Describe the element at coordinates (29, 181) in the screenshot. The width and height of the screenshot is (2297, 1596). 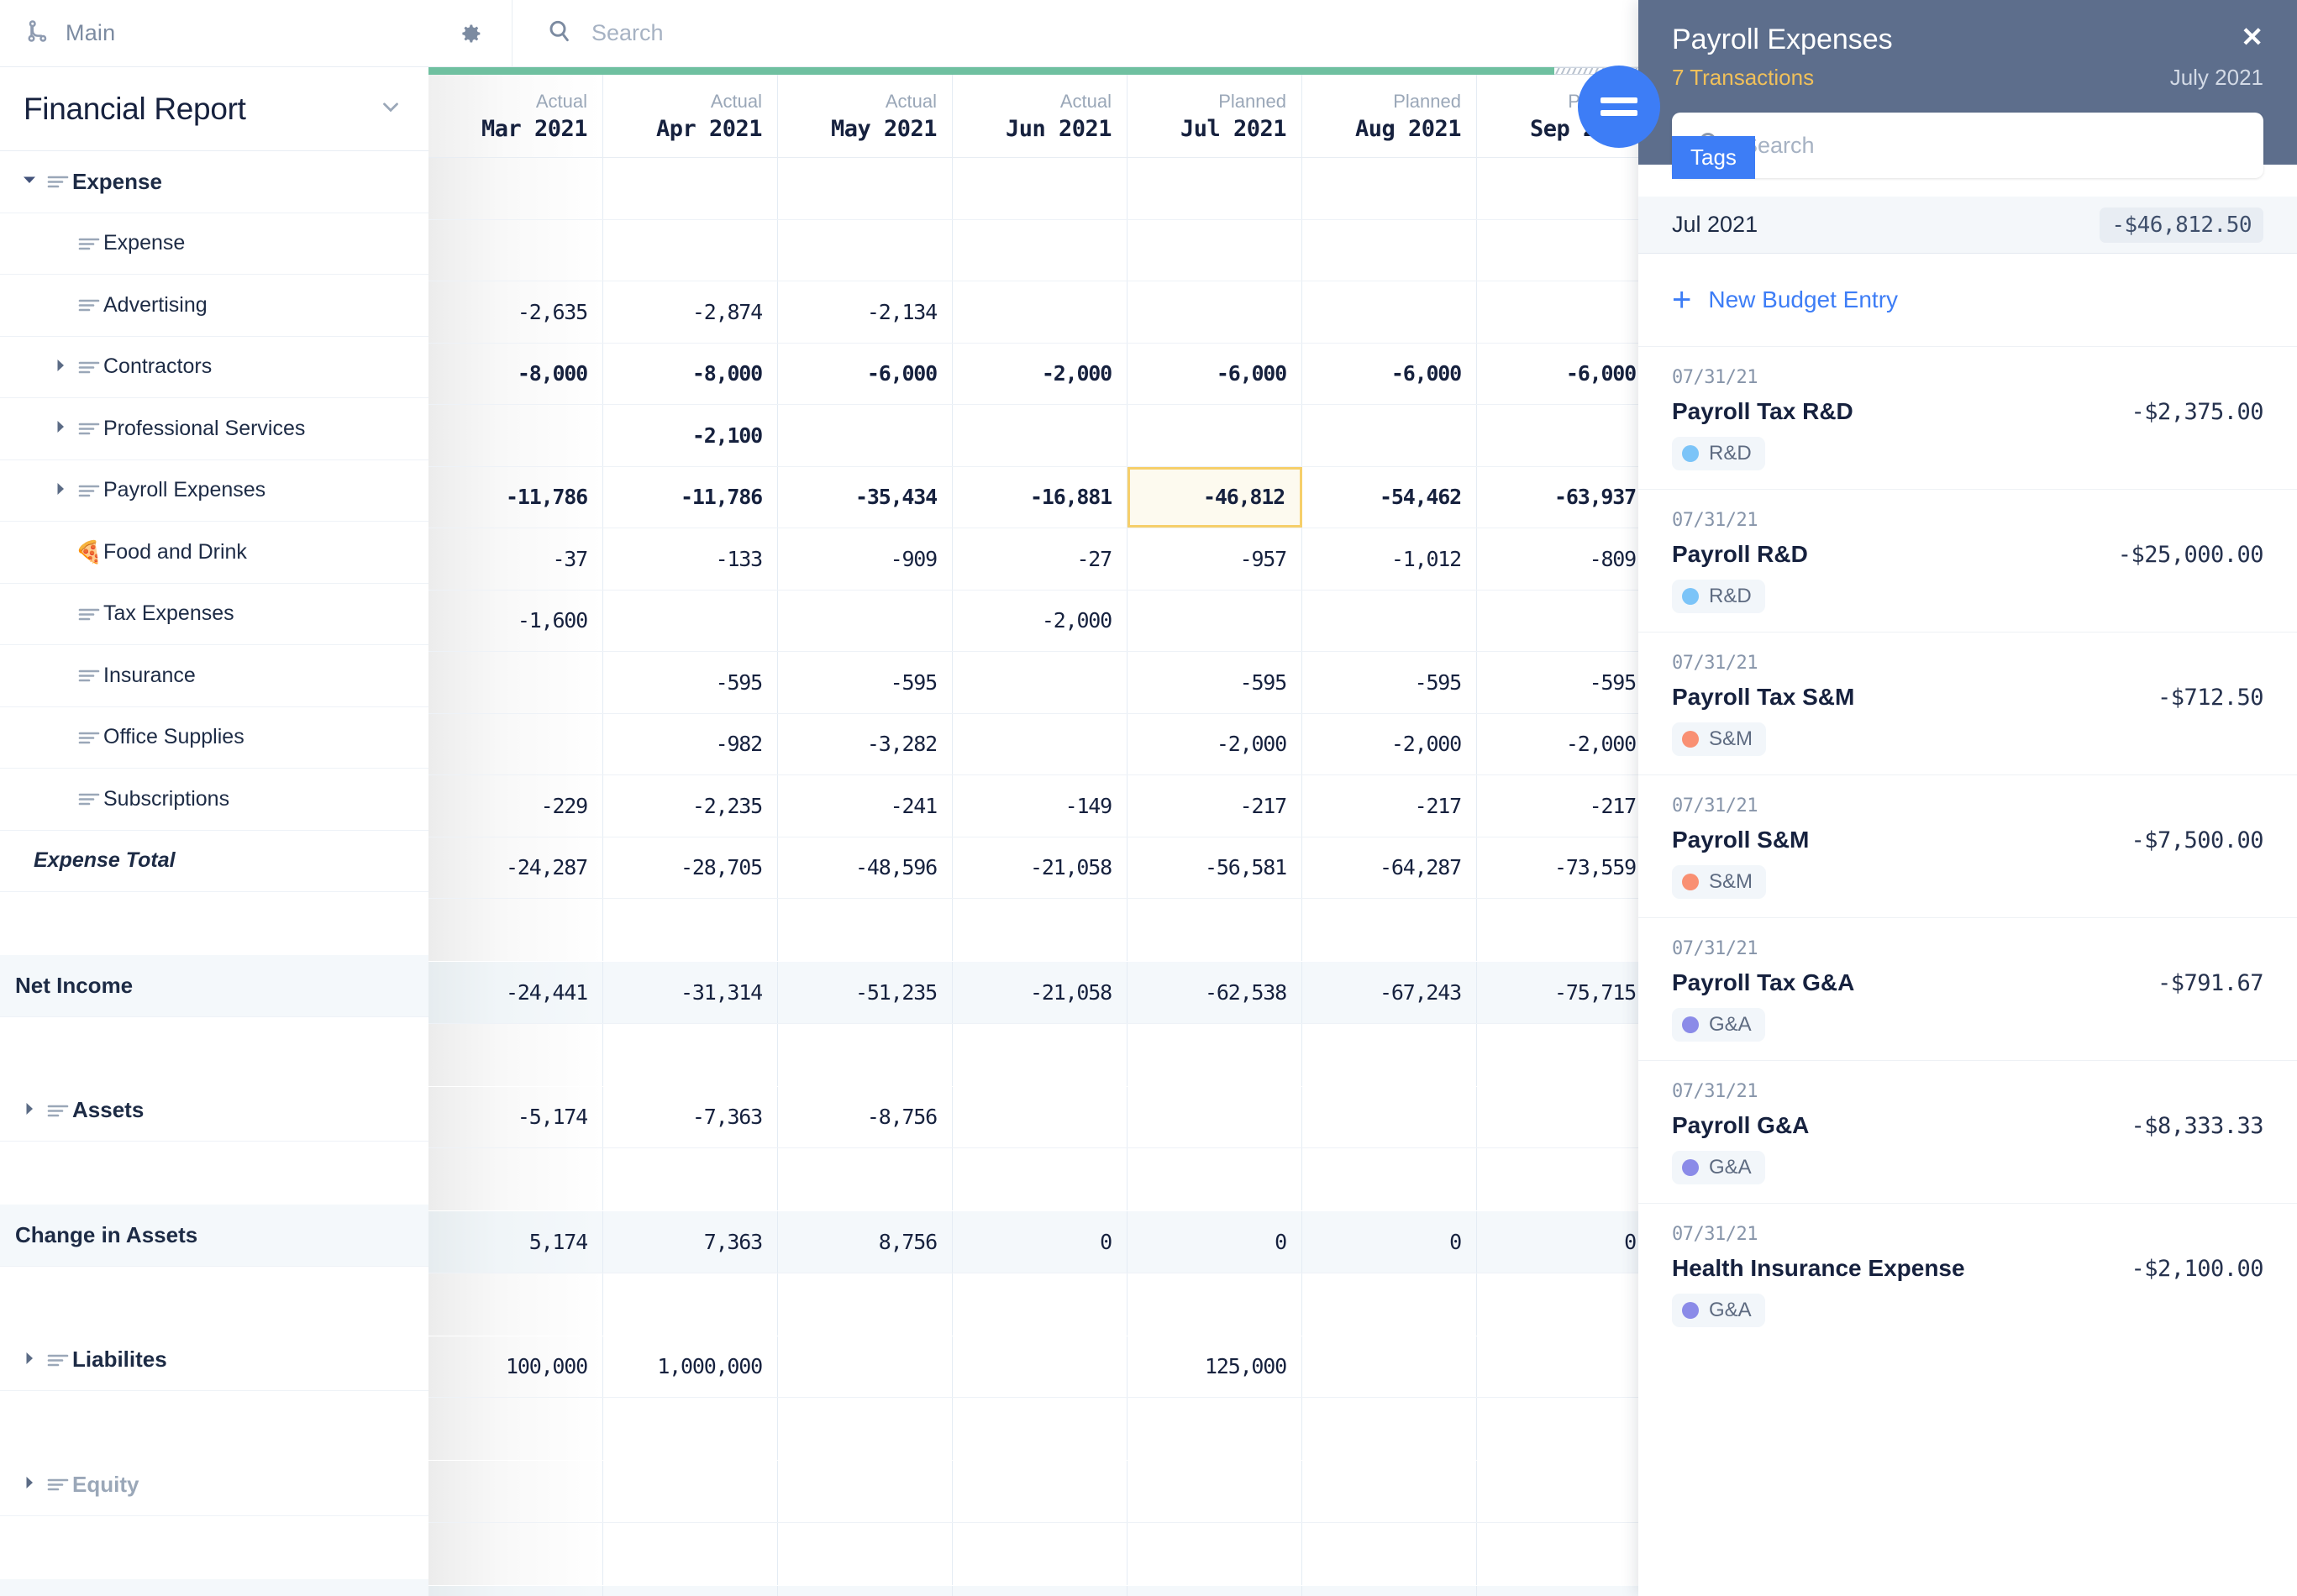
I see `caret-down-icon` at that location.